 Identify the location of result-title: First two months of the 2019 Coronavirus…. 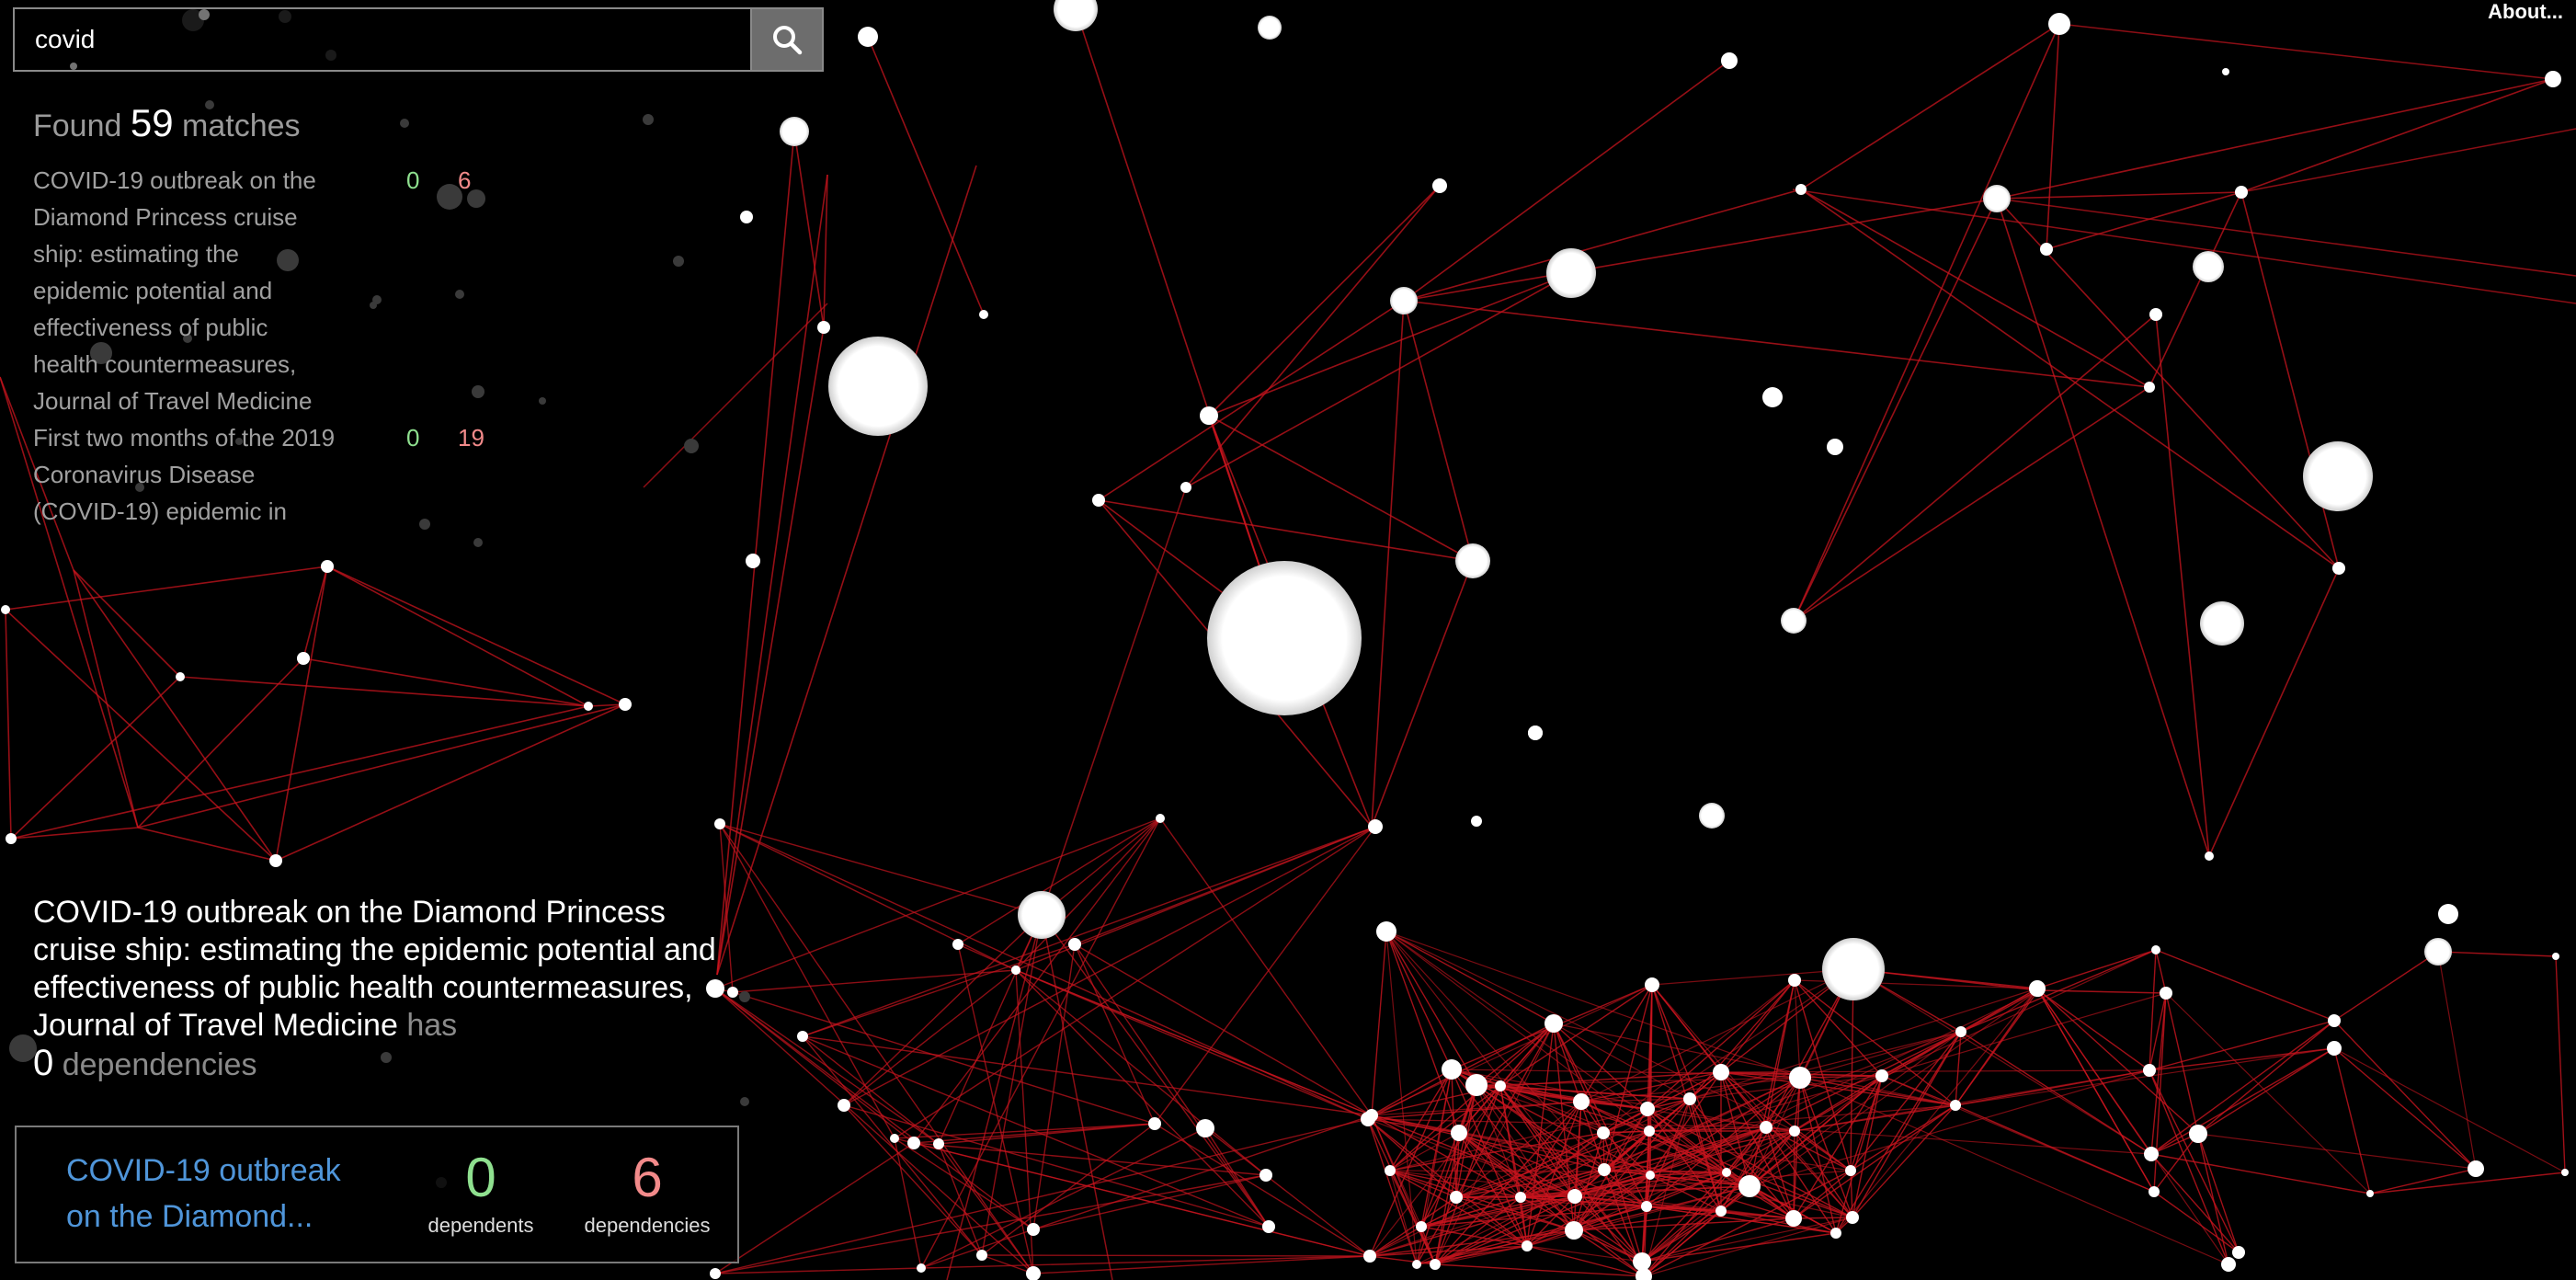
(185, 474).